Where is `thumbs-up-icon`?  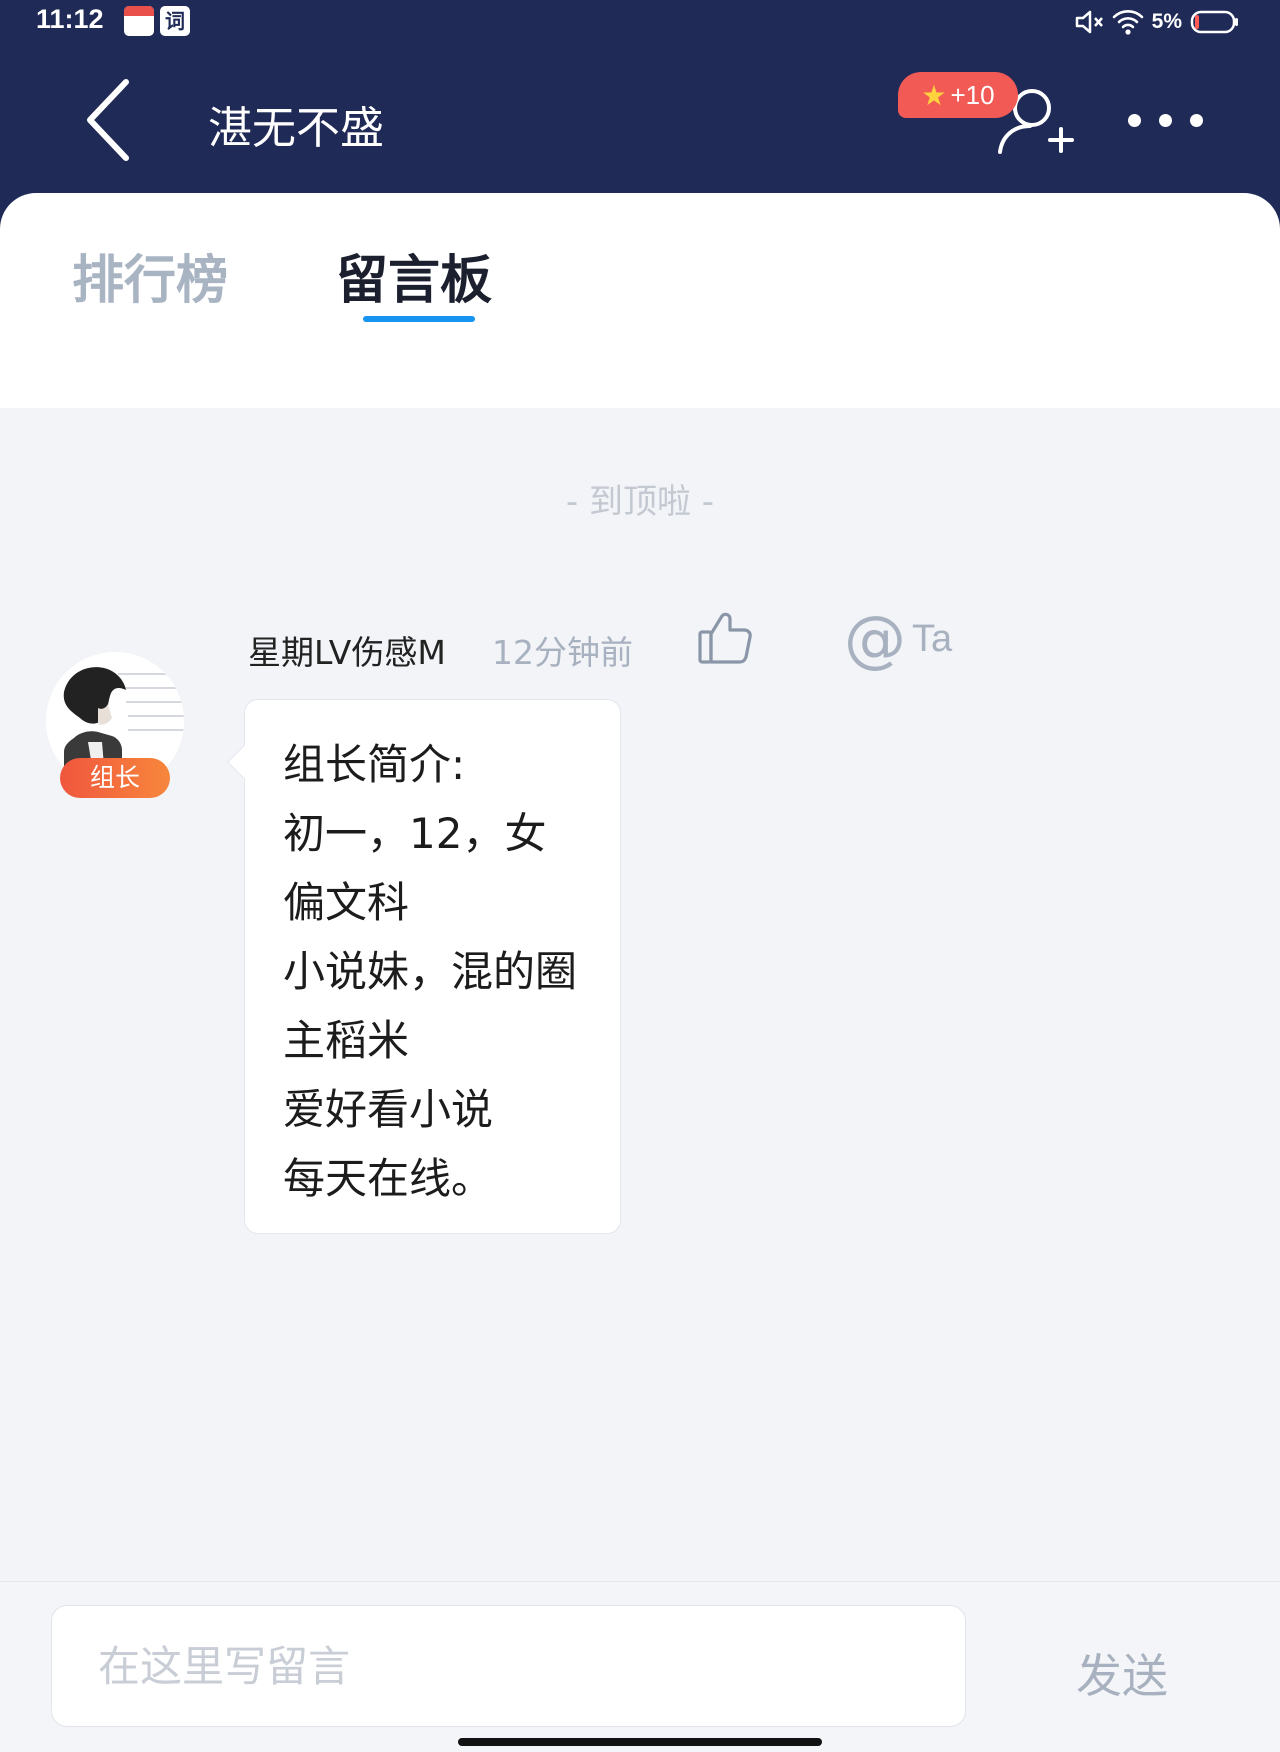
thumbs-up-icon is located at coordinates (725, 638).